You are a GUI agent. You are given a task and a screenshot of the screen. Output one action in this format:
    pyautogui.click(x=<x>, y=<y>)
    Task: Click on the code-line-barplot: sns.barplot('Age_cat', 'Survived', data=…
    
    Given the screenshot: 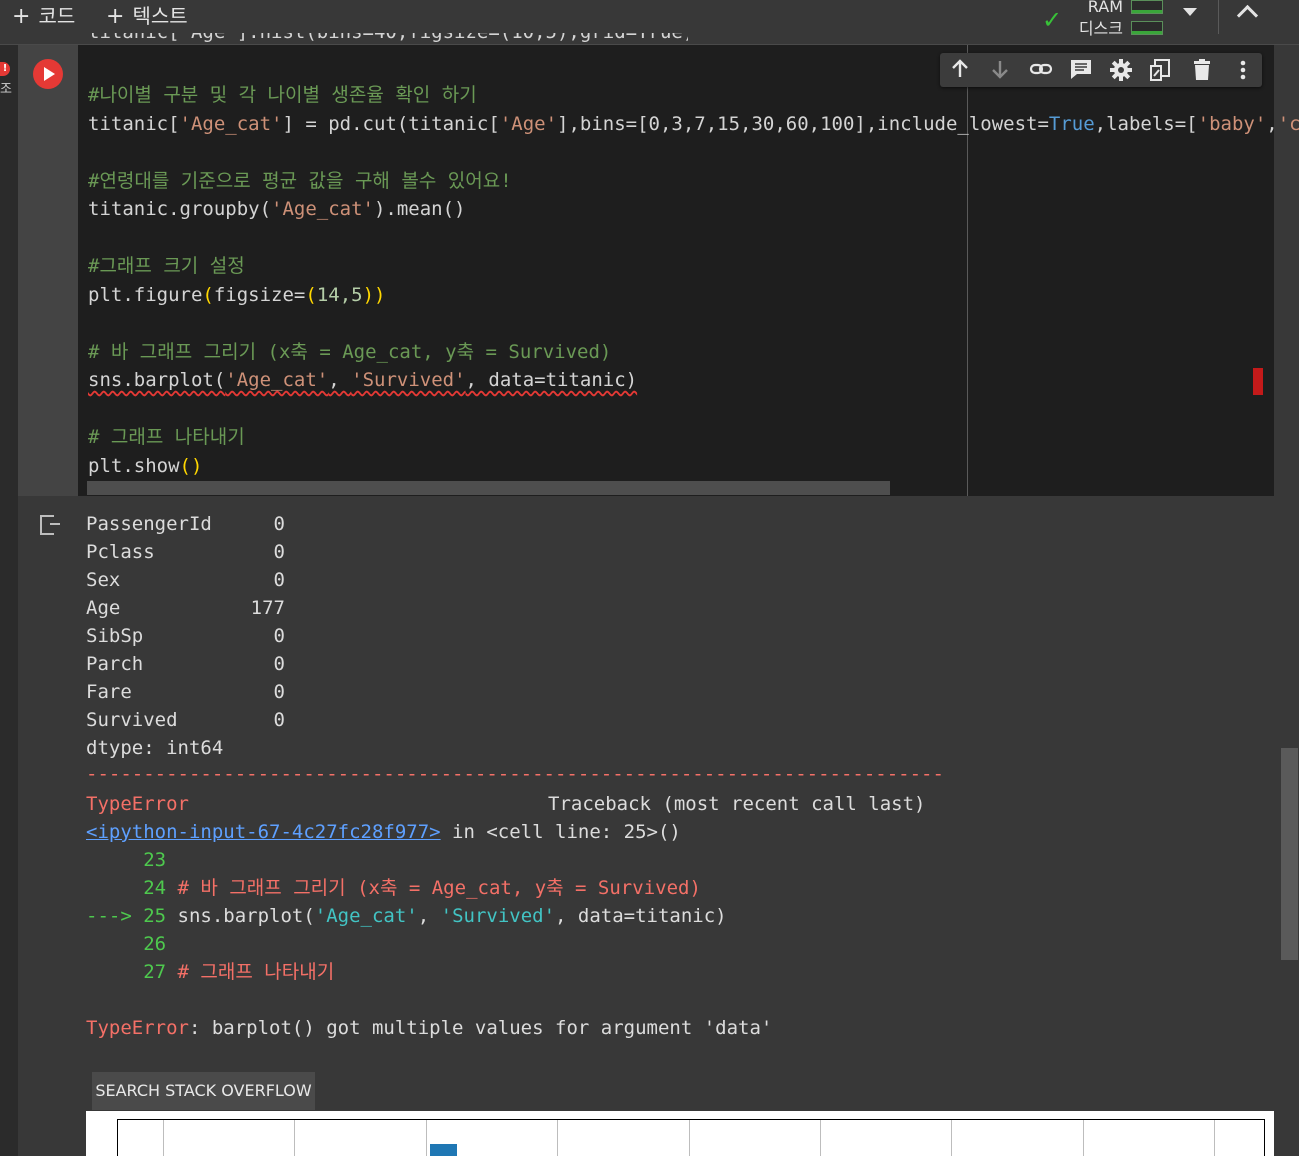 What is the action you would take?
    pyautogui.click(x=363, y=380)
    